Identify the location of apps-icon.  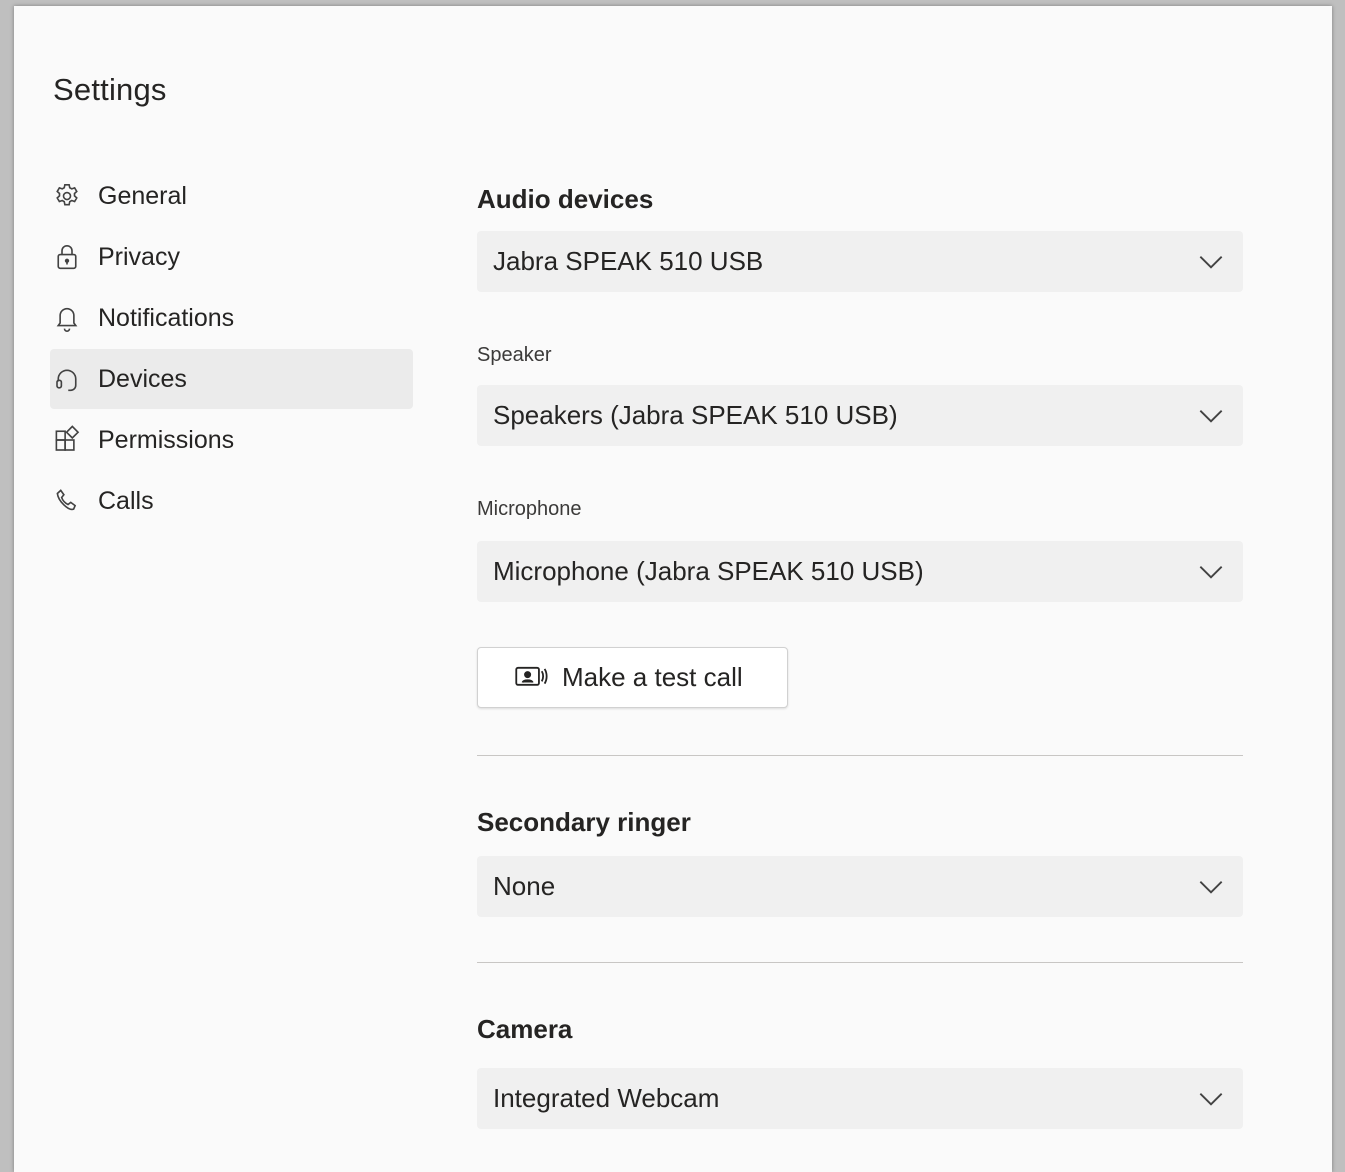
(67, 440).